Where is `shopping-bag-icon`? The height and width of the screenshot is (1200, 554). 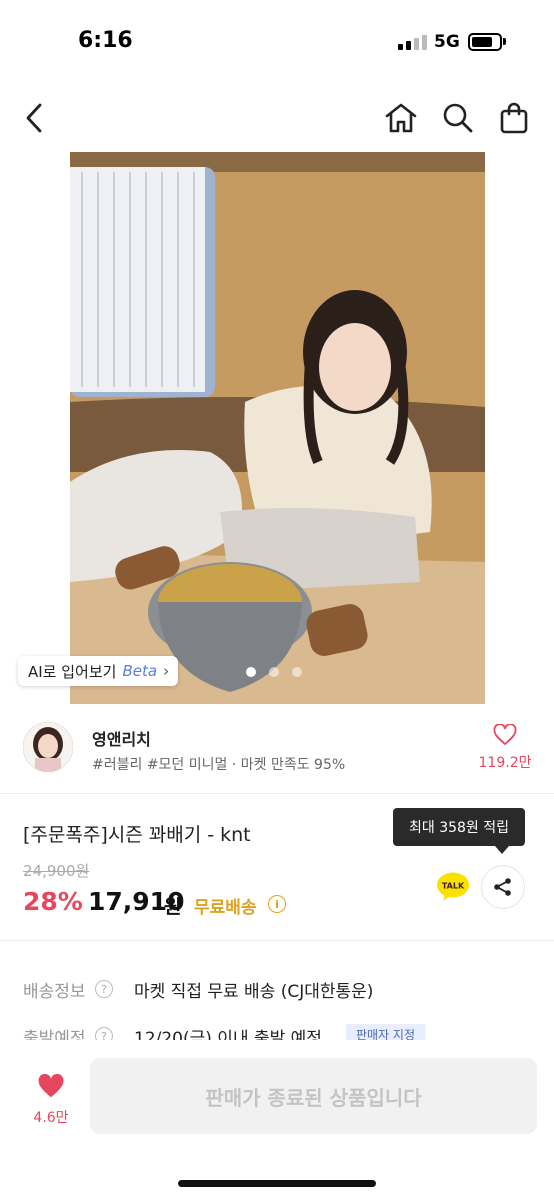 shopping-bag-icon is located at coordinates (514, 118).